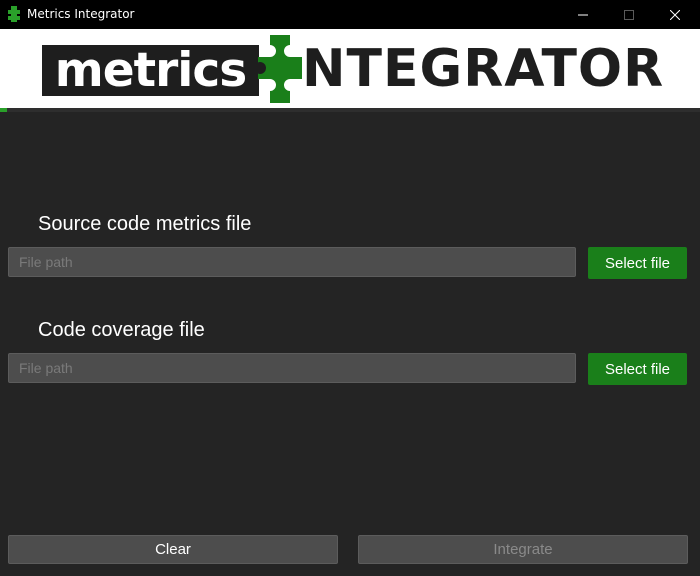 The image size is (700, 576). I want to click on logo-metrics-text: metrics, so click(150, 70).